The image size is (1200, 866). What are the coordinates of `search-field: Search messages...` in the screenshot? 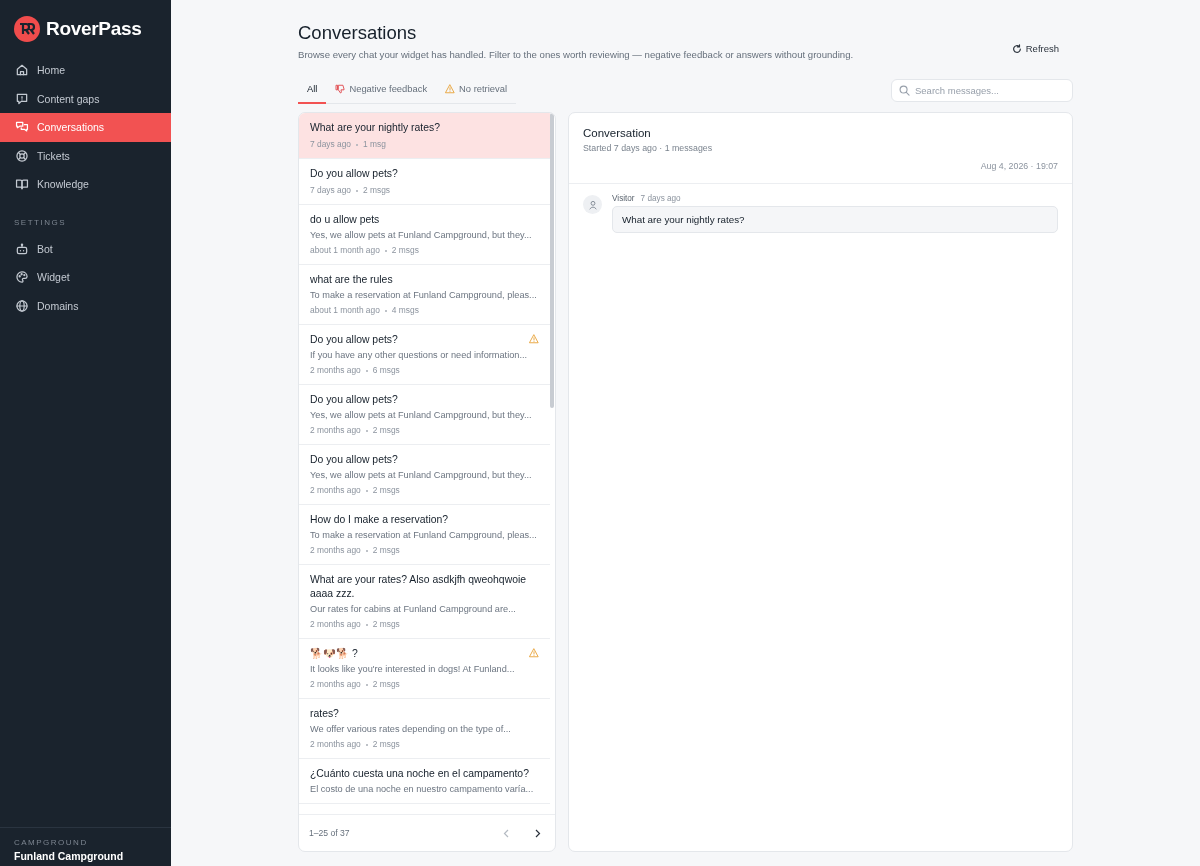 It's located at (982, 90).